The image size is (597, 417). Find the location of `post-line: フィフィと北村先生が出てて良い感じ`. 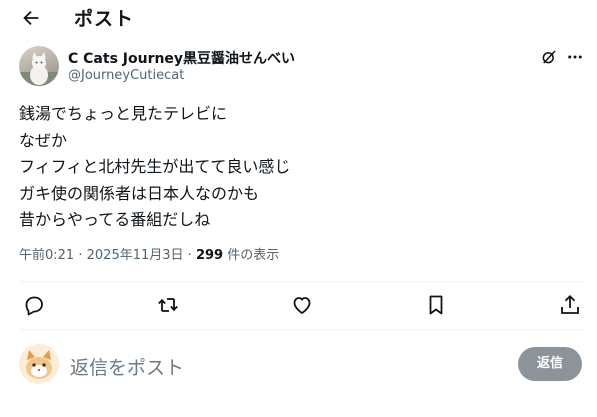

post-line: フィフィと北村先生が出てて良い感じ is located at coordinates (155, 166).